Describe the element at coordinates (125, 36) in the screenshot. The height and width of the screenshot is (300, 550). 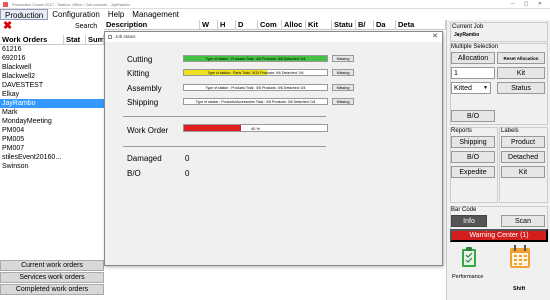
I see `dialog-title: Job status` at that location.